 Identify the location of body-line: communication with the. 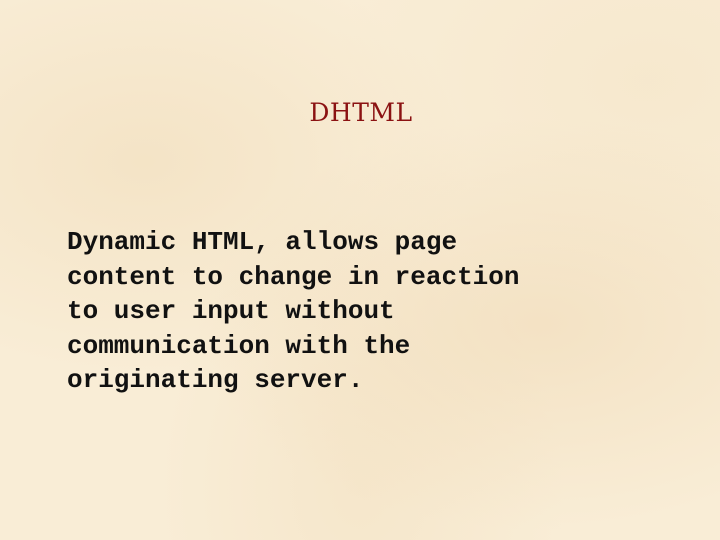
(239, 345).